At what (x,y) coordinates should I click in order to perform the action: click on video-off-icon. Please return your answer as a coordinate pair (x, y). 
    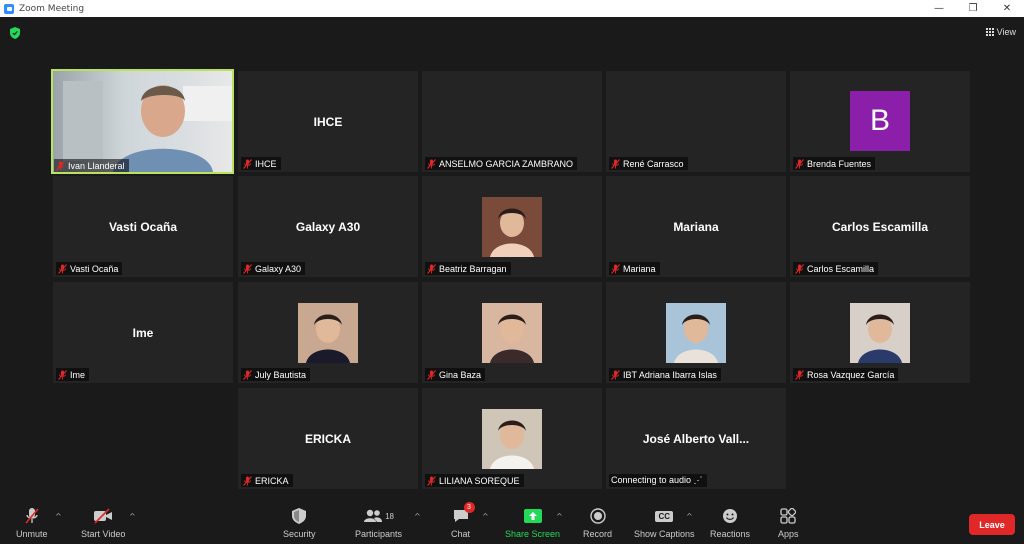
    Looking at the image, I should click on (103, 516).